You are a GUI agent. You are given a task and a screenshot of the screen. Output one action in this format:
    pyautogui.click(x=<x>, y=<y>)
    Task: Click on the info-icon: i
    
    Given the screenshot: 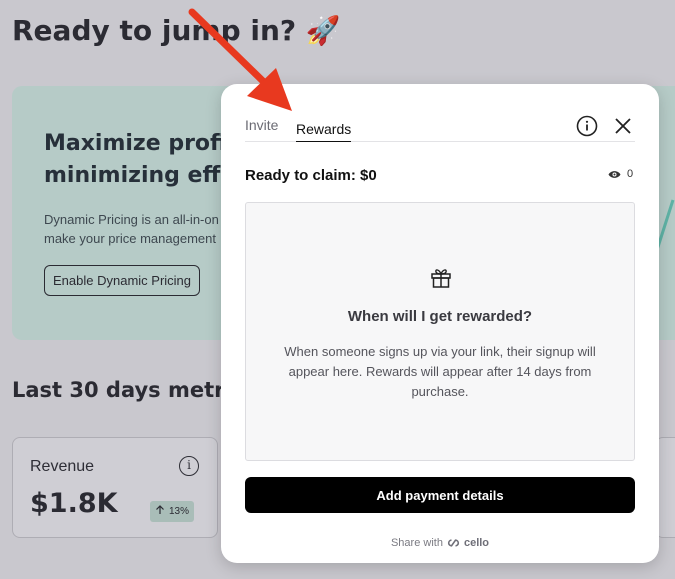 What is the action you would take?
    pyautogui.click(x=189, y=466)
    